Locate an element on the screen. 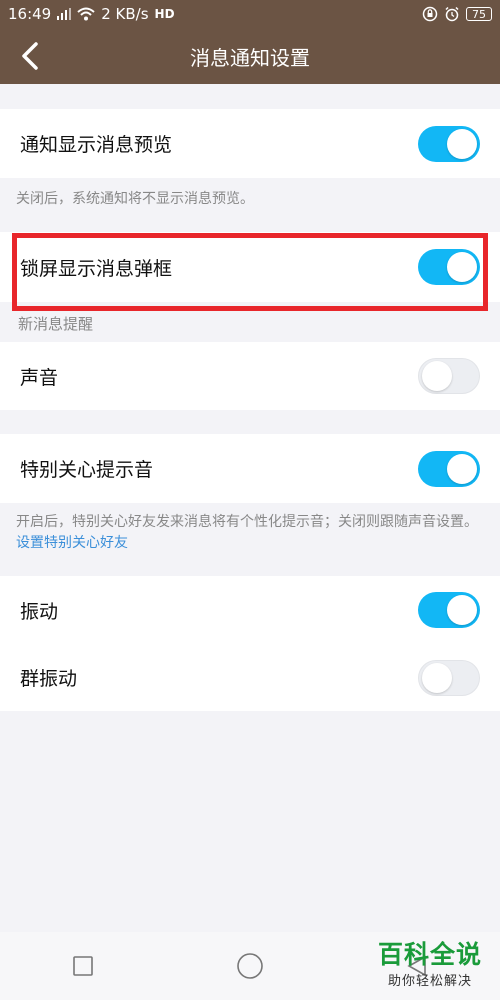 The image size is (500, 1000). alarm-icon is located at coordinates (452, 14).